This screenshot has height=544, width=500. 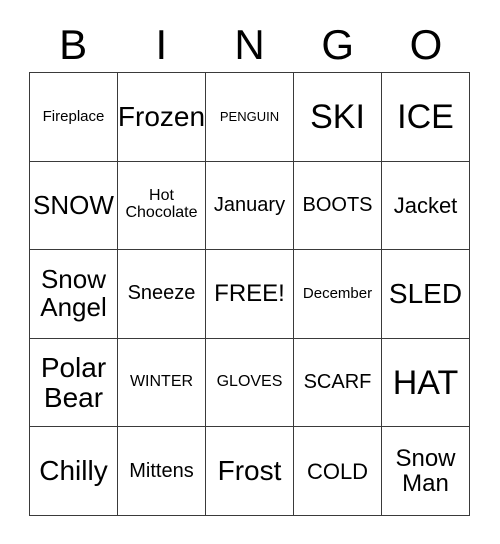 I want to click on bingo-cell-label: COLD, so click(x=337, y=471).